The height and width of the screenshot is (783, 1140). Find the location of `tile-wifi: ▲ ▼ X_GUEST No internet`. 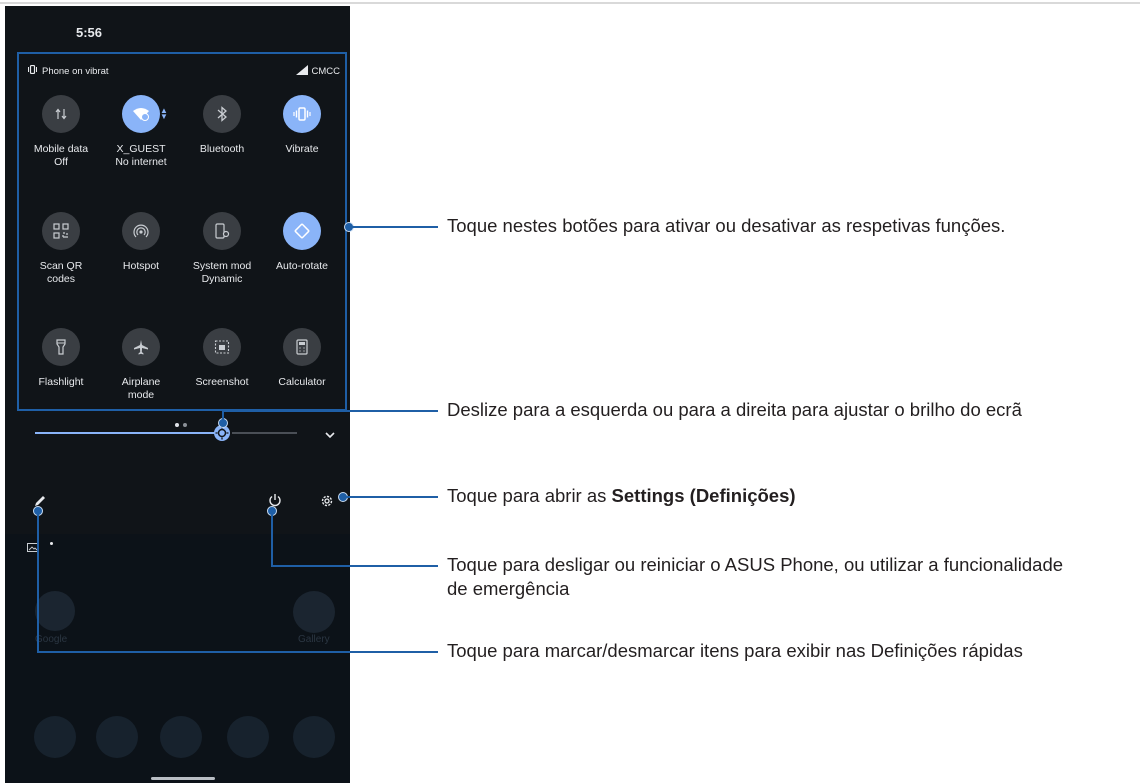

tile-wifi: ▲ ▼ X_GUEST No internet is located at coordinates (141, 132).